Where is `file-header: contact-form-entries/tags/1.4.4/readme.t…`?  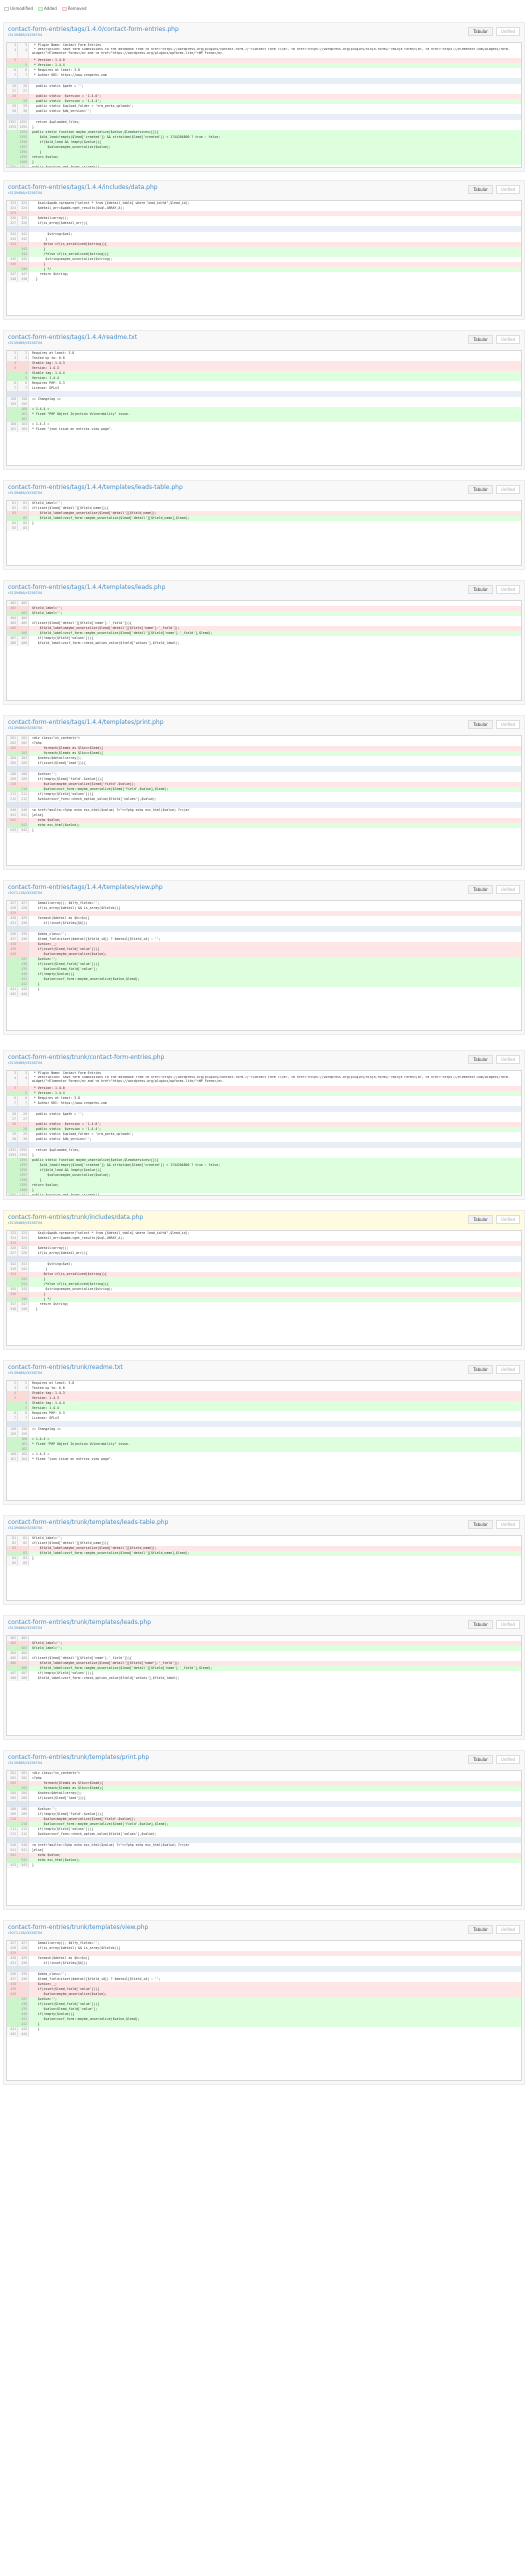
file-header: contact-form-entries/tags/1.4.4/readme.t… is located at coordinates (264, 340).